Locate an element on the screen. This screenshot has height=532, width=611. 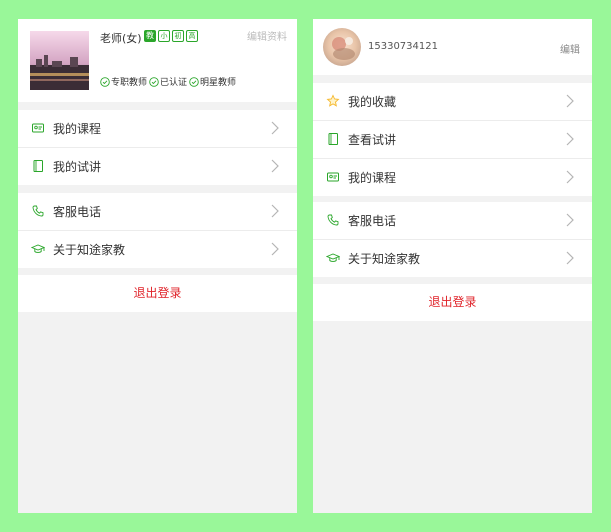
menu-item-my-trial-lectures: 我的试讲 is located at coordinates (157, 166).